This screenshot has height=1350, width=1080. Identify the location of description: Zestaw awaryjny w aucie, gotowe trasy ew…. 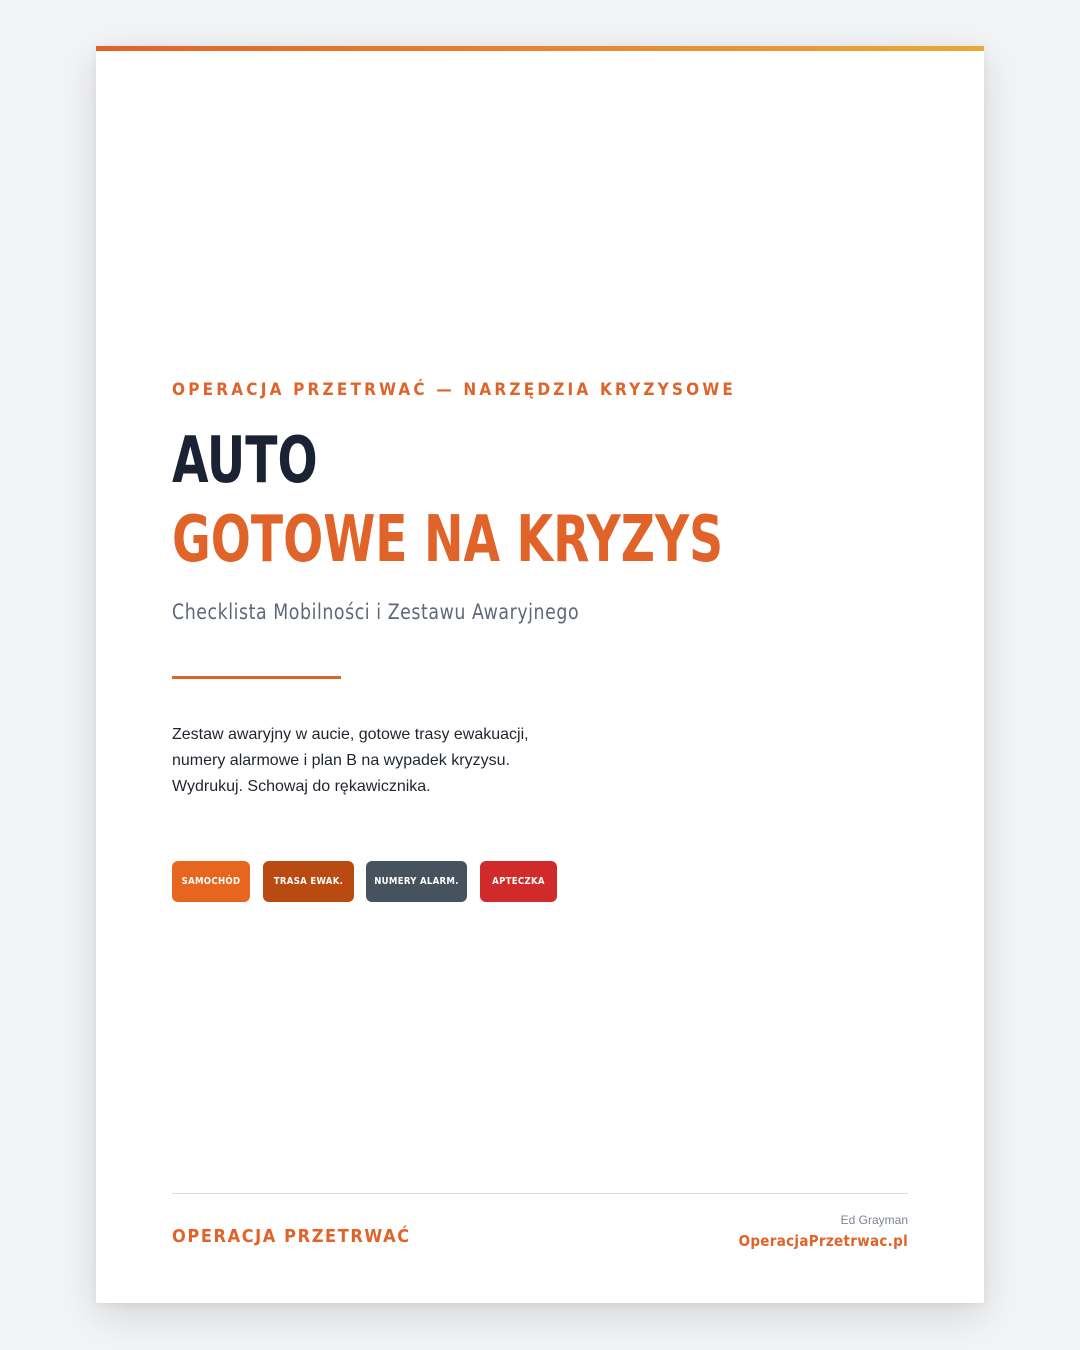
(382, 761).